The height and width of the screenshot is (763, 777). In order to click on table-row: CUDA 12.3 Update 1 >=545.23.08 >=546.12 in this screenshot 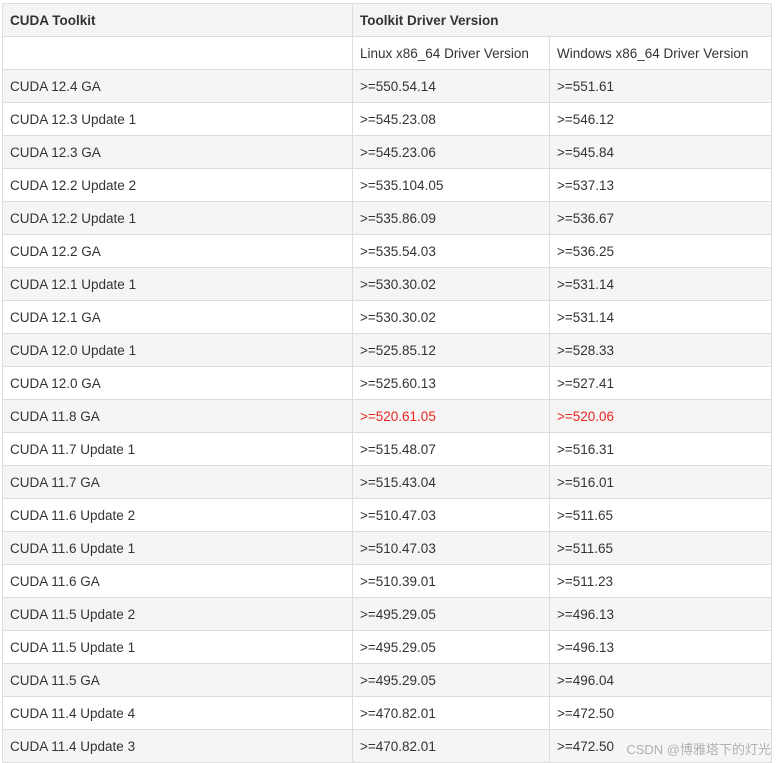, I will do `click(387, 119)`.